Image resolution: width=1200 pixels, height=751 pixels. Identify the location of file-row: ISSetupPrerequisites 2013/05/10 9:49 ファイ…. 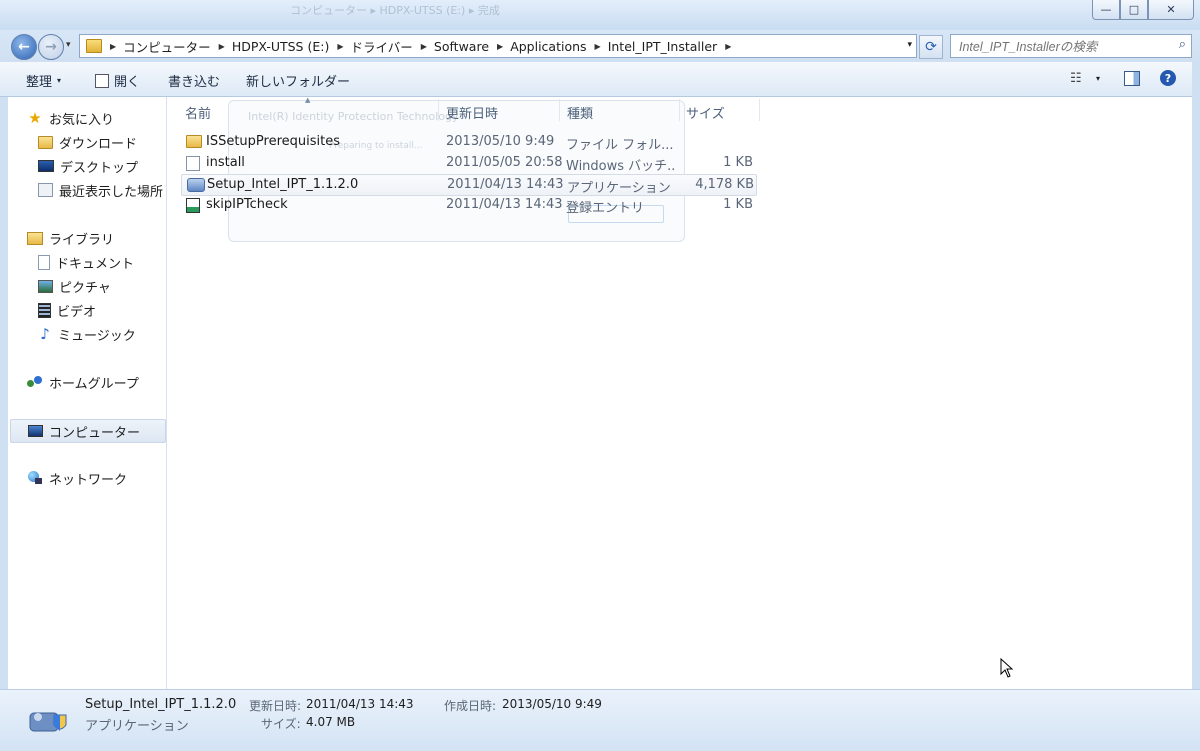
(468, 142).